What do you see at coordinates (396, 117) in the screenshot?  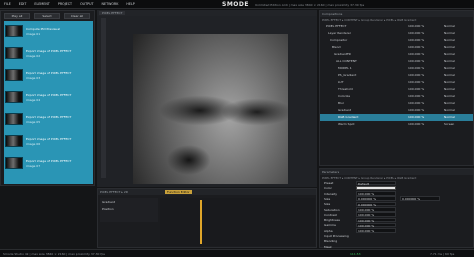 I see `tree-row: RGB Gradient 100.000 % Normal` at bounding box center [396, 117].